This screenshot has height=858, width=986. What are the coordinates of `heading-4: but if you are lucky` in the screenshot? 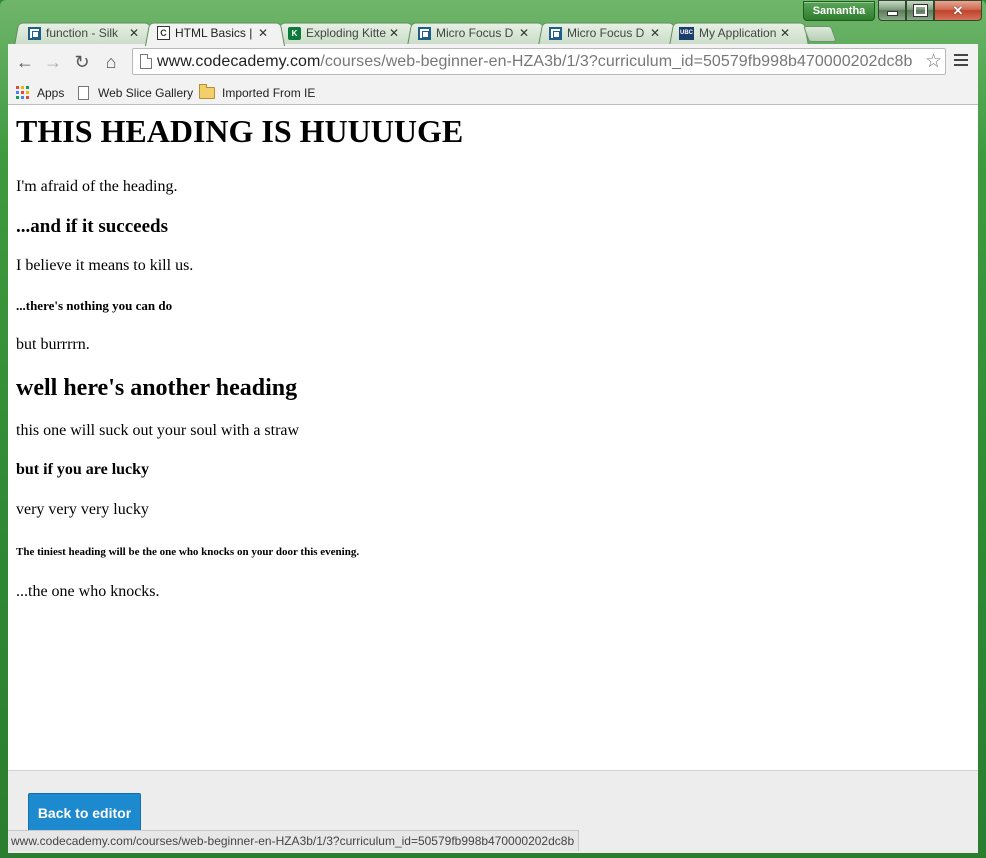 It's located at (83, 469).